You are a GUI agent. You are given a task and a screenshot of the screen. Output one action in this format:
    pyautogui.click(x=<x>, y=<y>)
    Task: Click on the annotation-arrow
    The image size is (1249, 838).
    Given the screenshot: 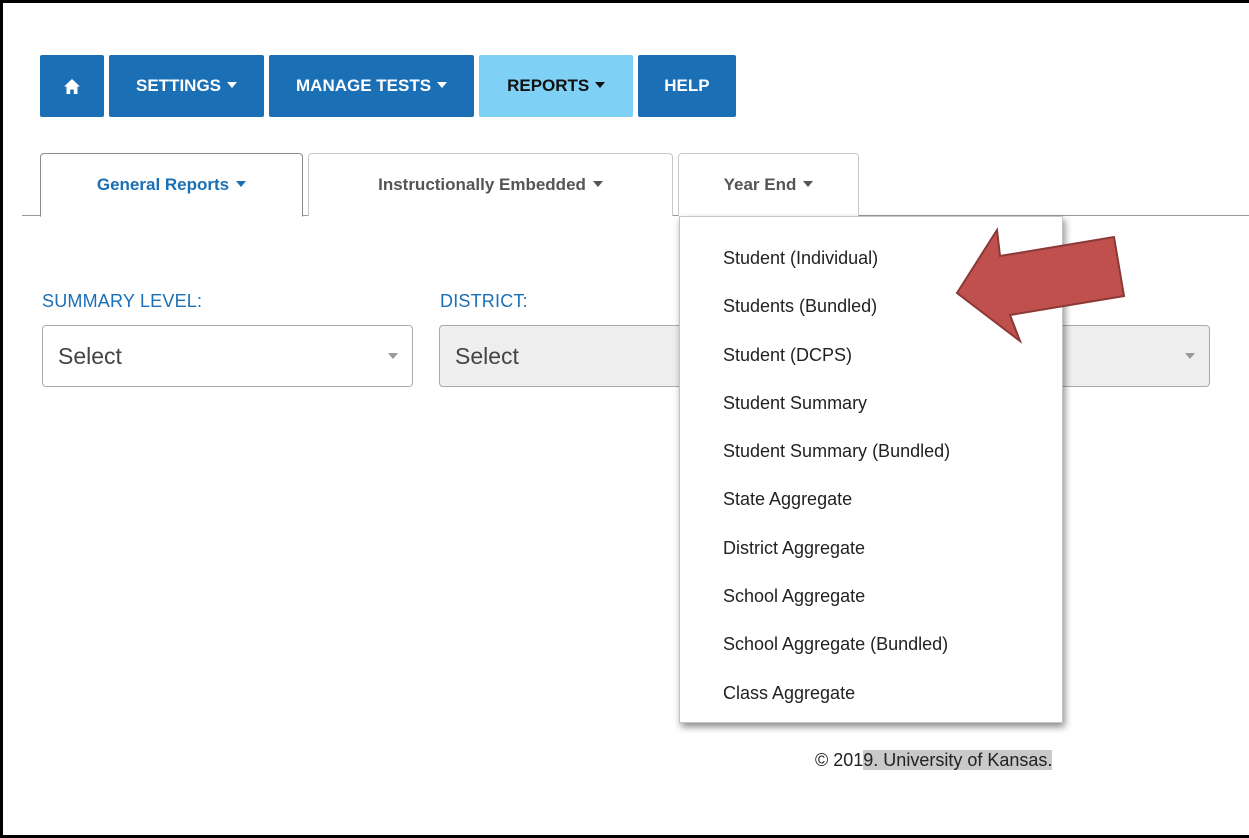 What is the action you would take?
    pyautogui.click(x=1040, y=285)
    